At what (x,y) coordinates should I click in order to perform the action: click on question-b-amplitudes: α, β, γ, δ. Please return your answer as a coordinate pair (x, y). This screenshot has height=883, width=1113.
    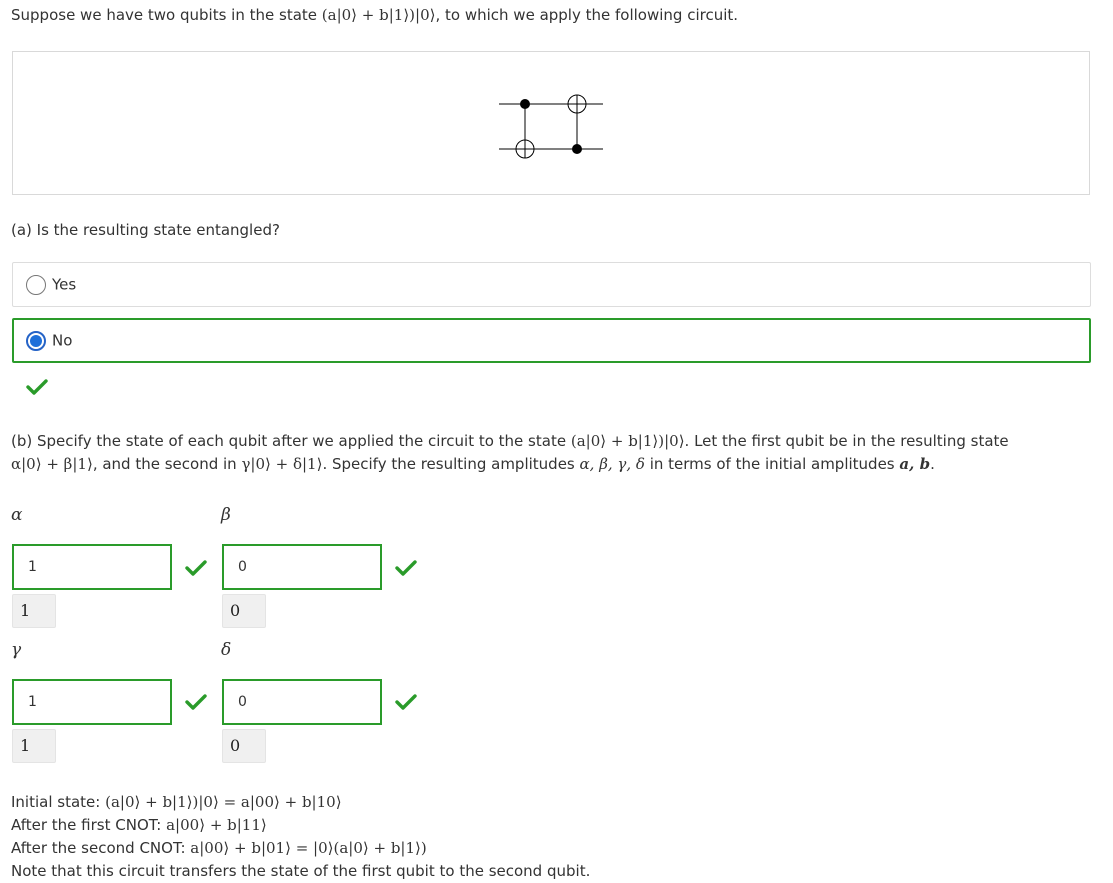
    Looking at the image, I should click on (612, 464).